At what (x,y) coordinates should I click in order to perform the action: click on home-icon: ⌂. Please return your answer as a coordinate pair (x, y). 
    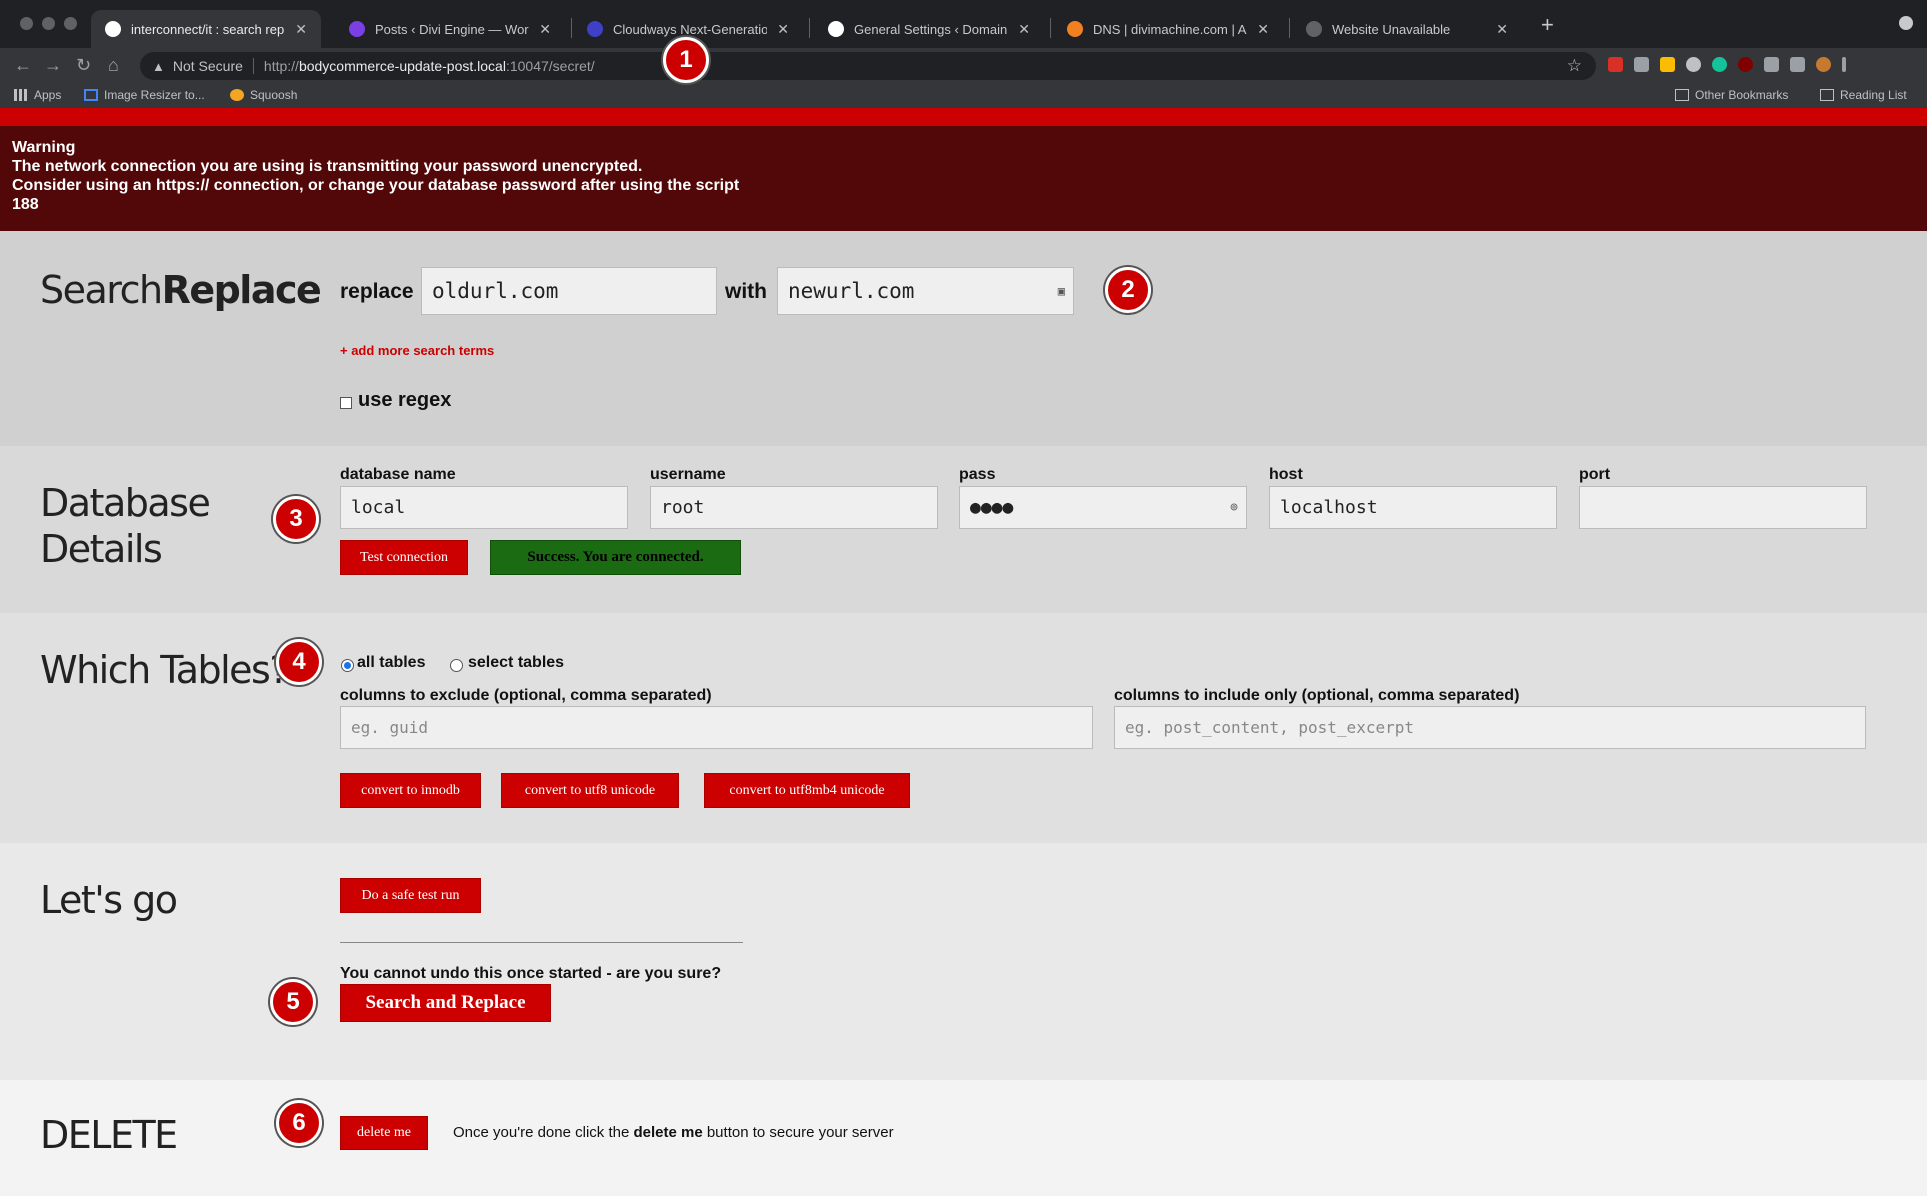
    Looking at the image, I should click on (113, 65).